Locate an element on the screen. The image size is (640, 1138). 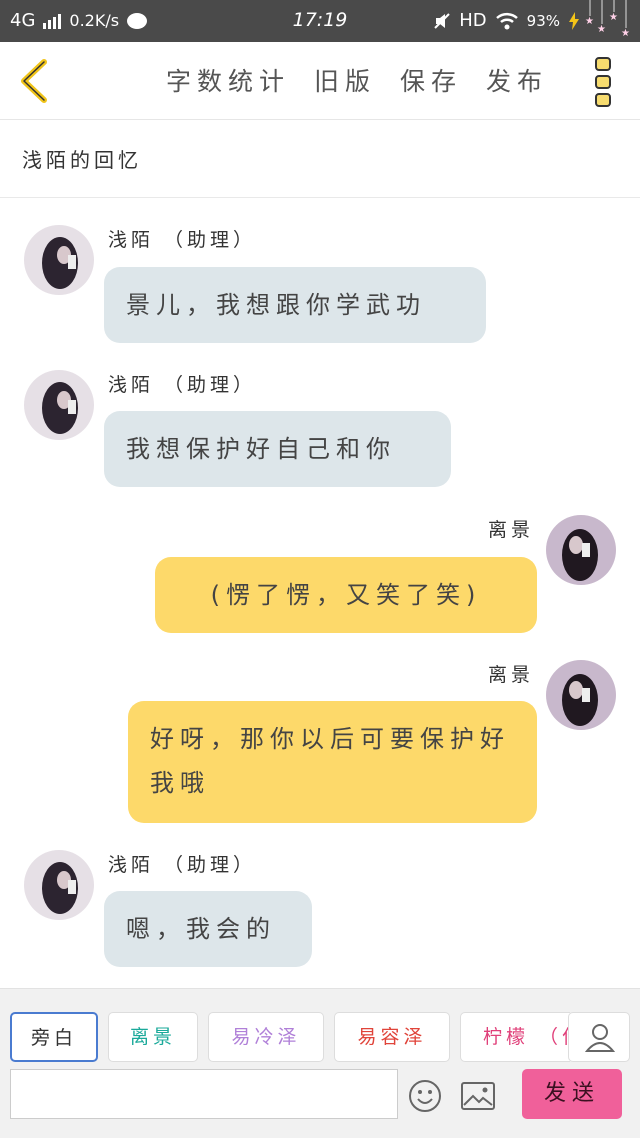
star-decoration-icon: ★ ★ ★ ★ is located at coordinates (607, 19).